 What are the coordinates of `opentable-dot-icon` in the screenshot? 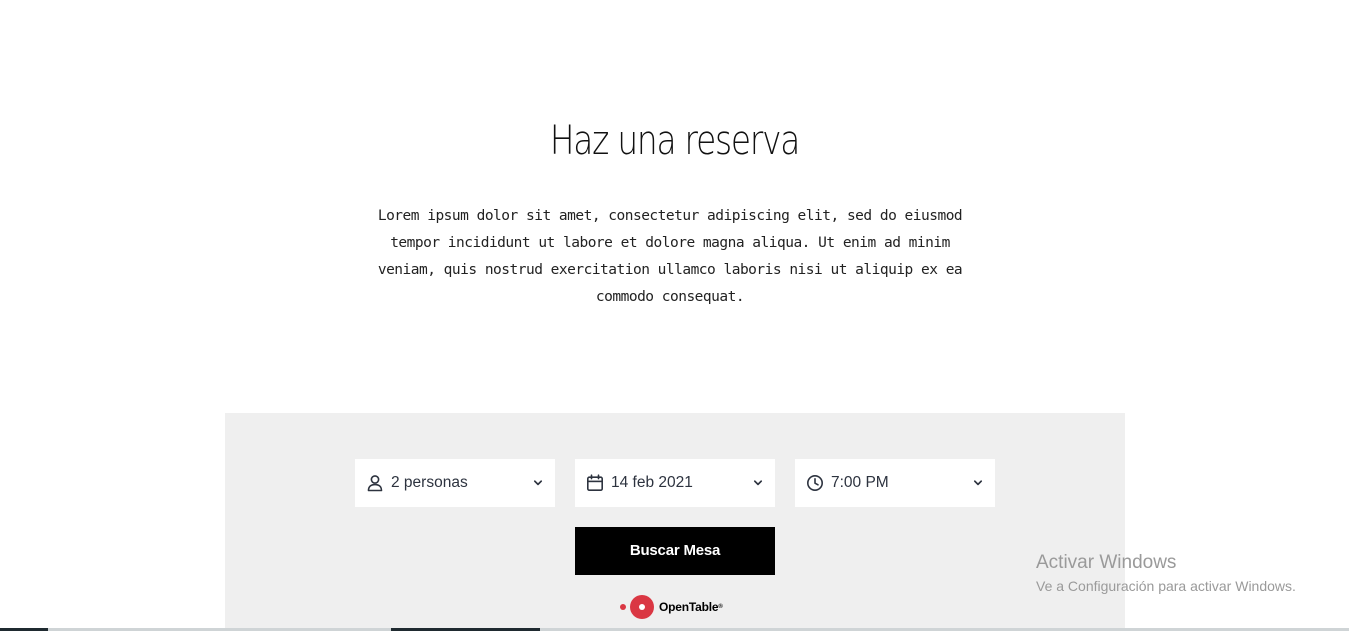 It's located at (623, 607).